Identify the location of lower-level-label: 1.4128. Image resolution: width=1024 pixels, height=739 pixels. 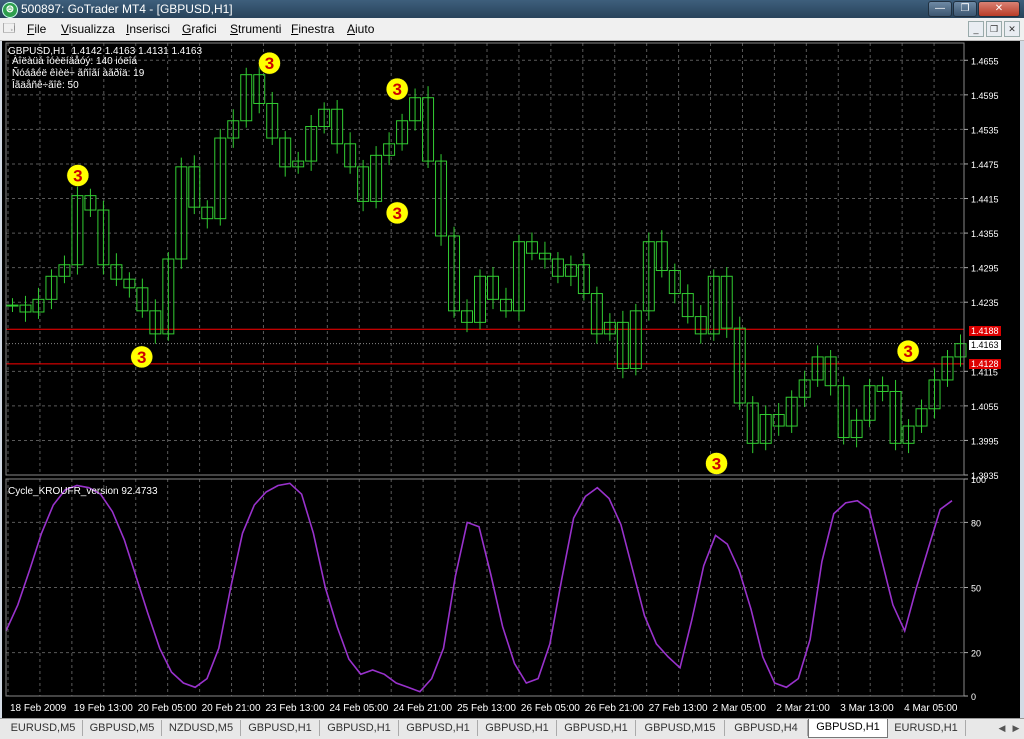
(985, 364).